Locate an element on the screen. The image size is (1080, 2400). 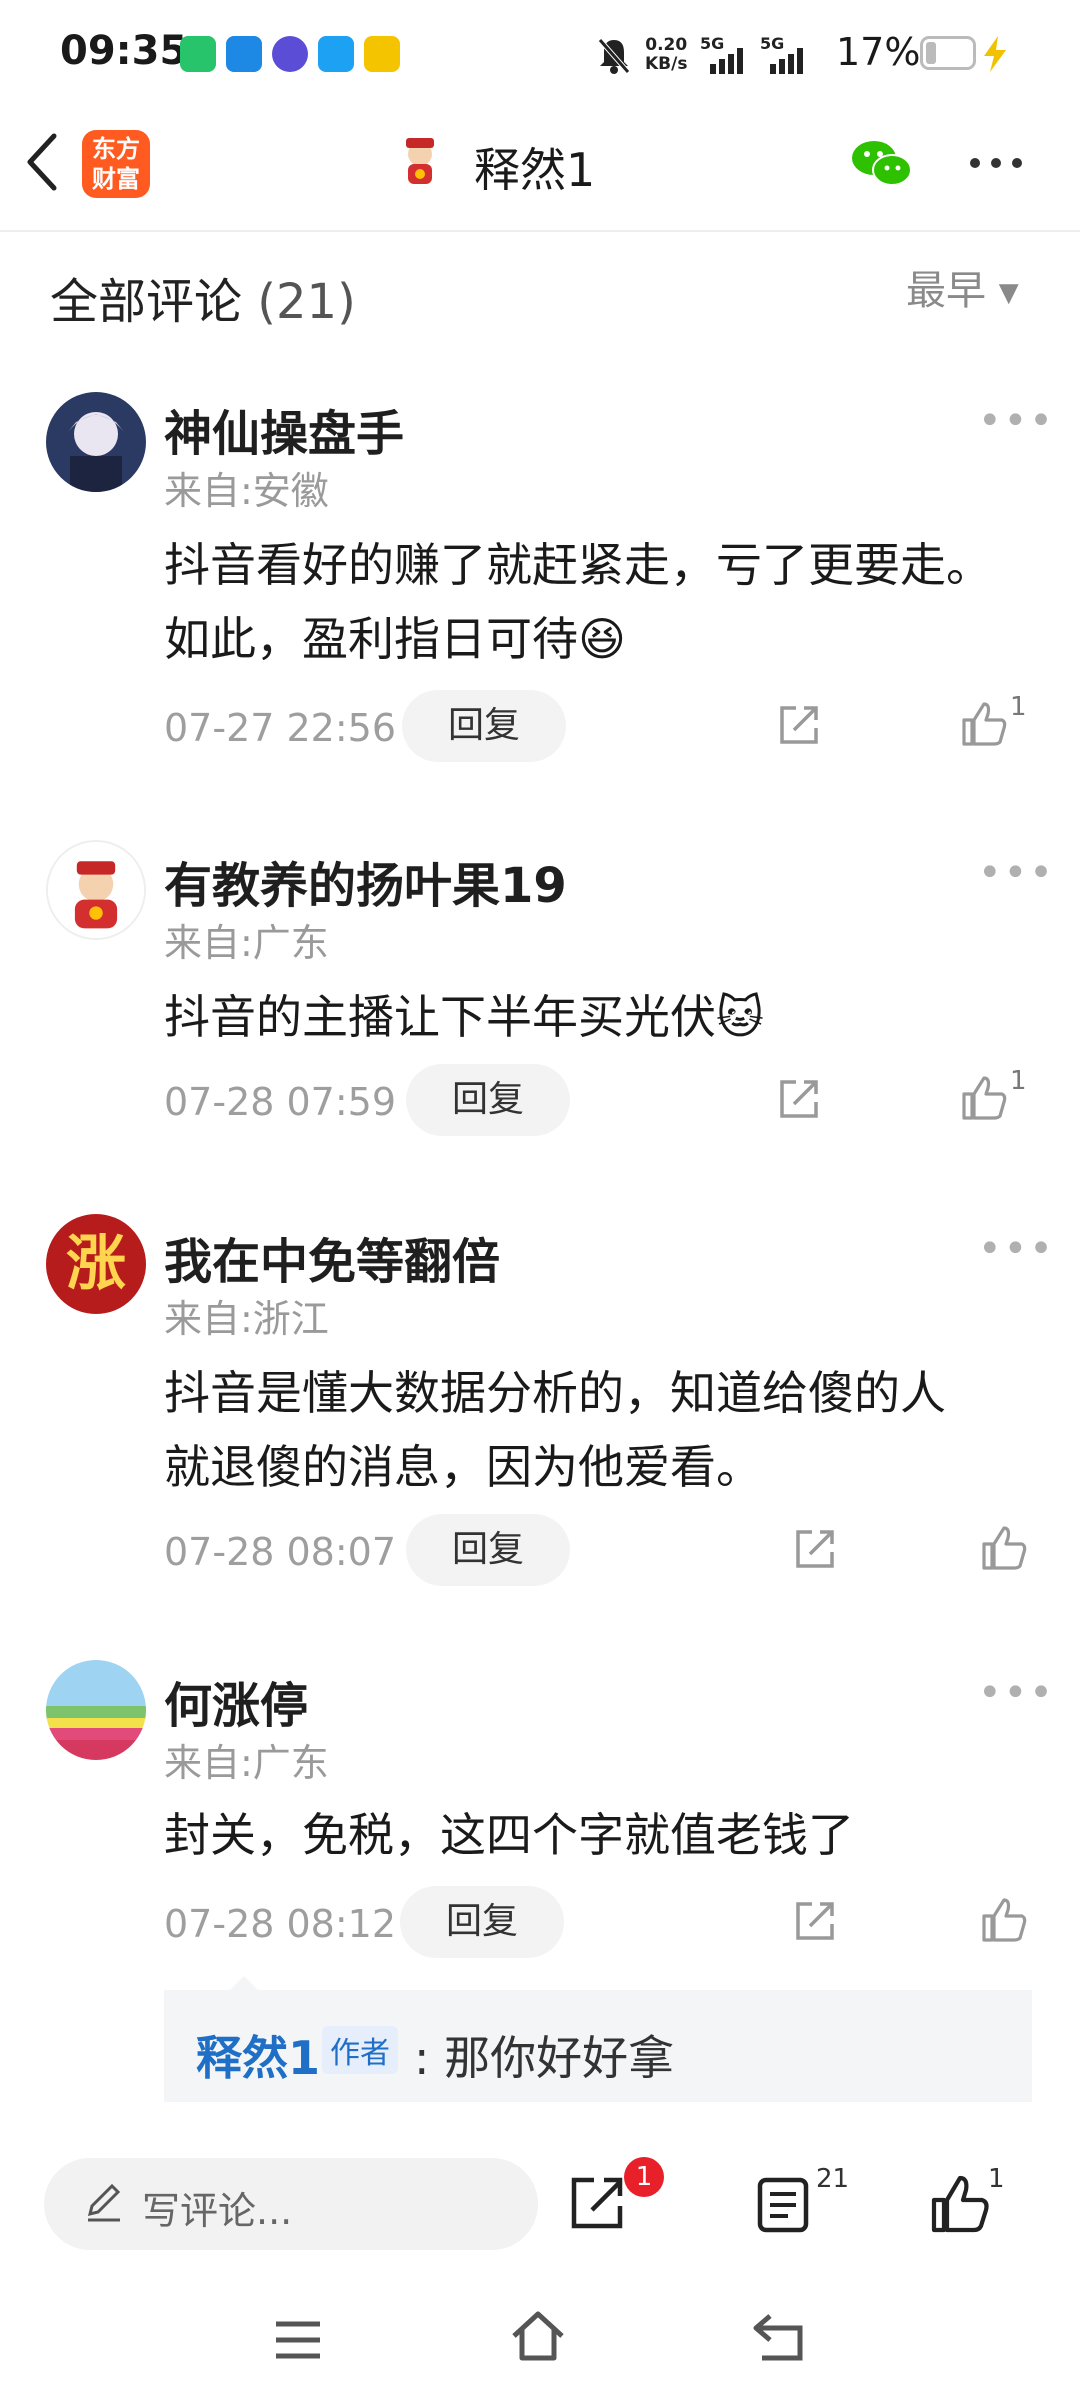
sort-dropdown: 最早 ▼ is located at coordinates (962, 287).